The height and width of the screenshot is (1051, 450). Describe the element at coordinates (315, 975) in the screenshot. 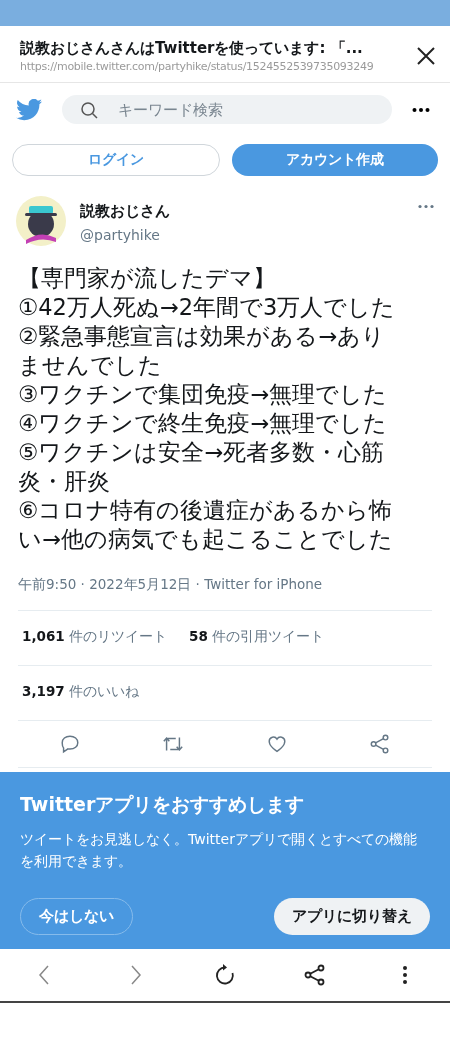

I see `share-icon` at that location.